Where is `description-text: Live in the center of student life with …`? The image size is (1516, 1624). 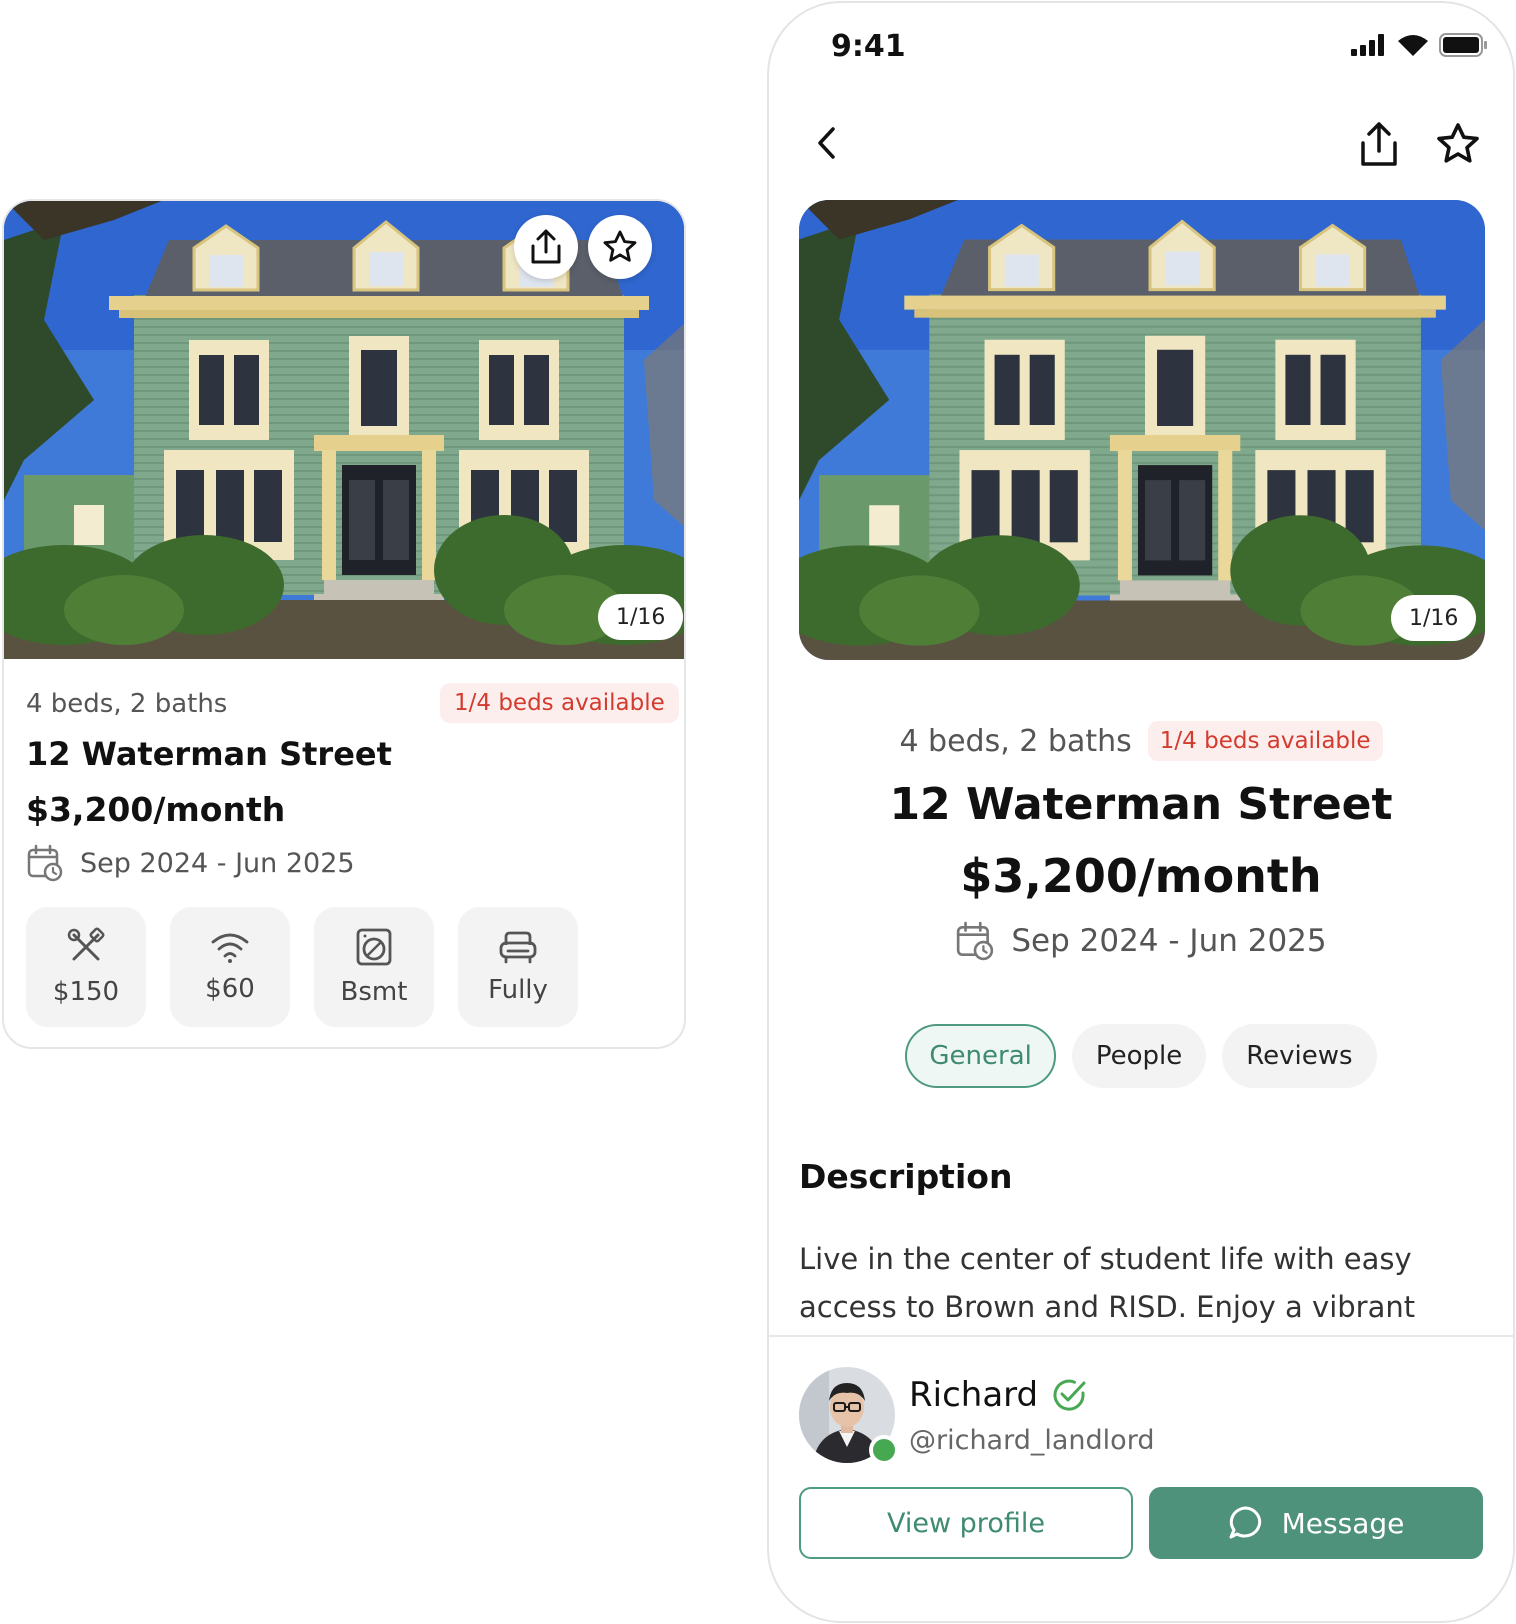
description-text: Live in the center of student life with … is located at coordinates (1107, 1283).